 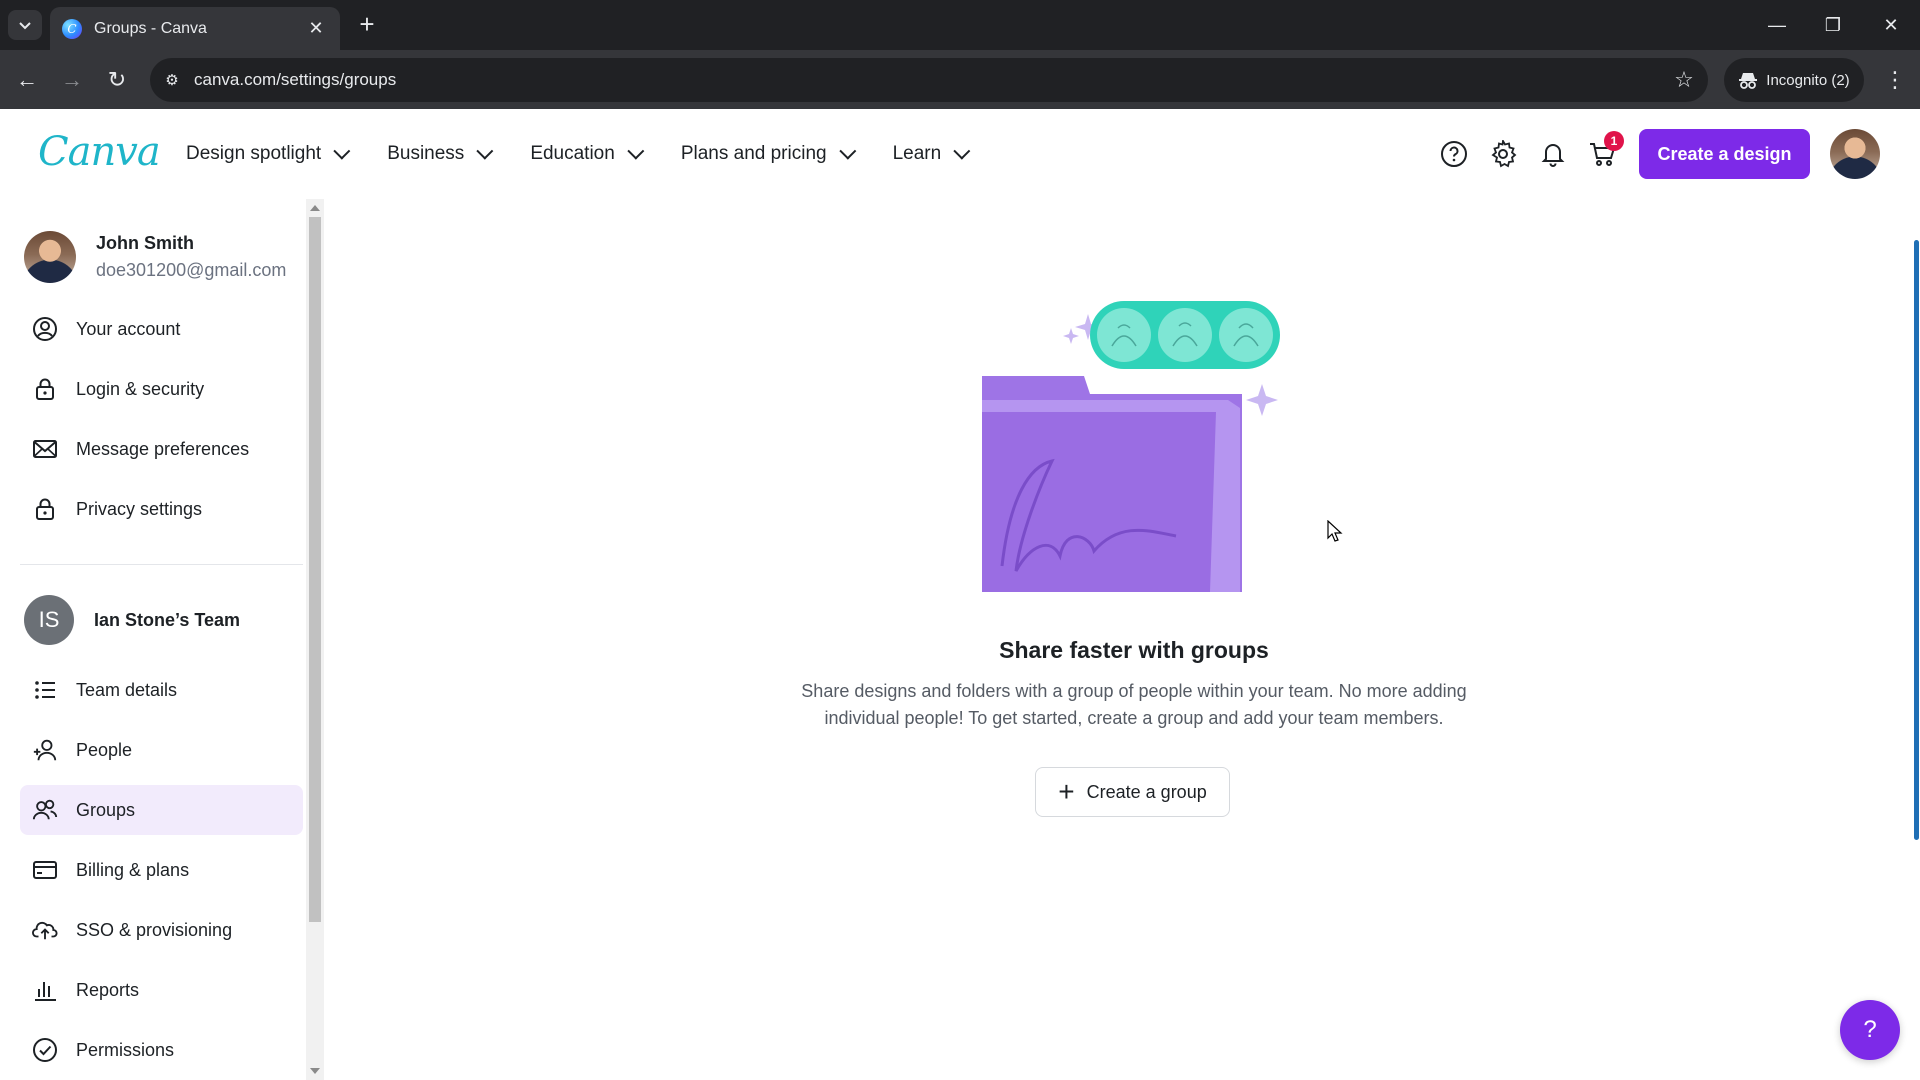 I want to click on sidebar-item-team-details: Team details, so click(x=161, y=690).